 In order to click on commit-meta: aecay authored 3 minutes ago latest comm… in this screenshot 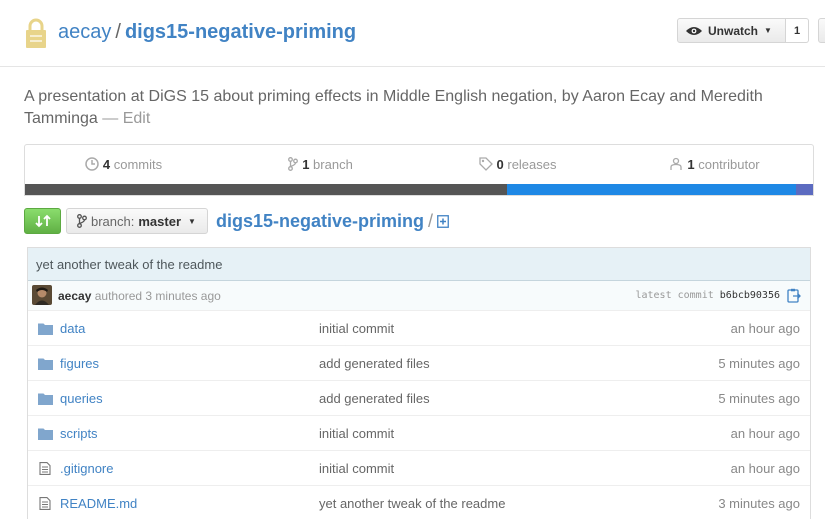, I will do `click(419, 296)`.